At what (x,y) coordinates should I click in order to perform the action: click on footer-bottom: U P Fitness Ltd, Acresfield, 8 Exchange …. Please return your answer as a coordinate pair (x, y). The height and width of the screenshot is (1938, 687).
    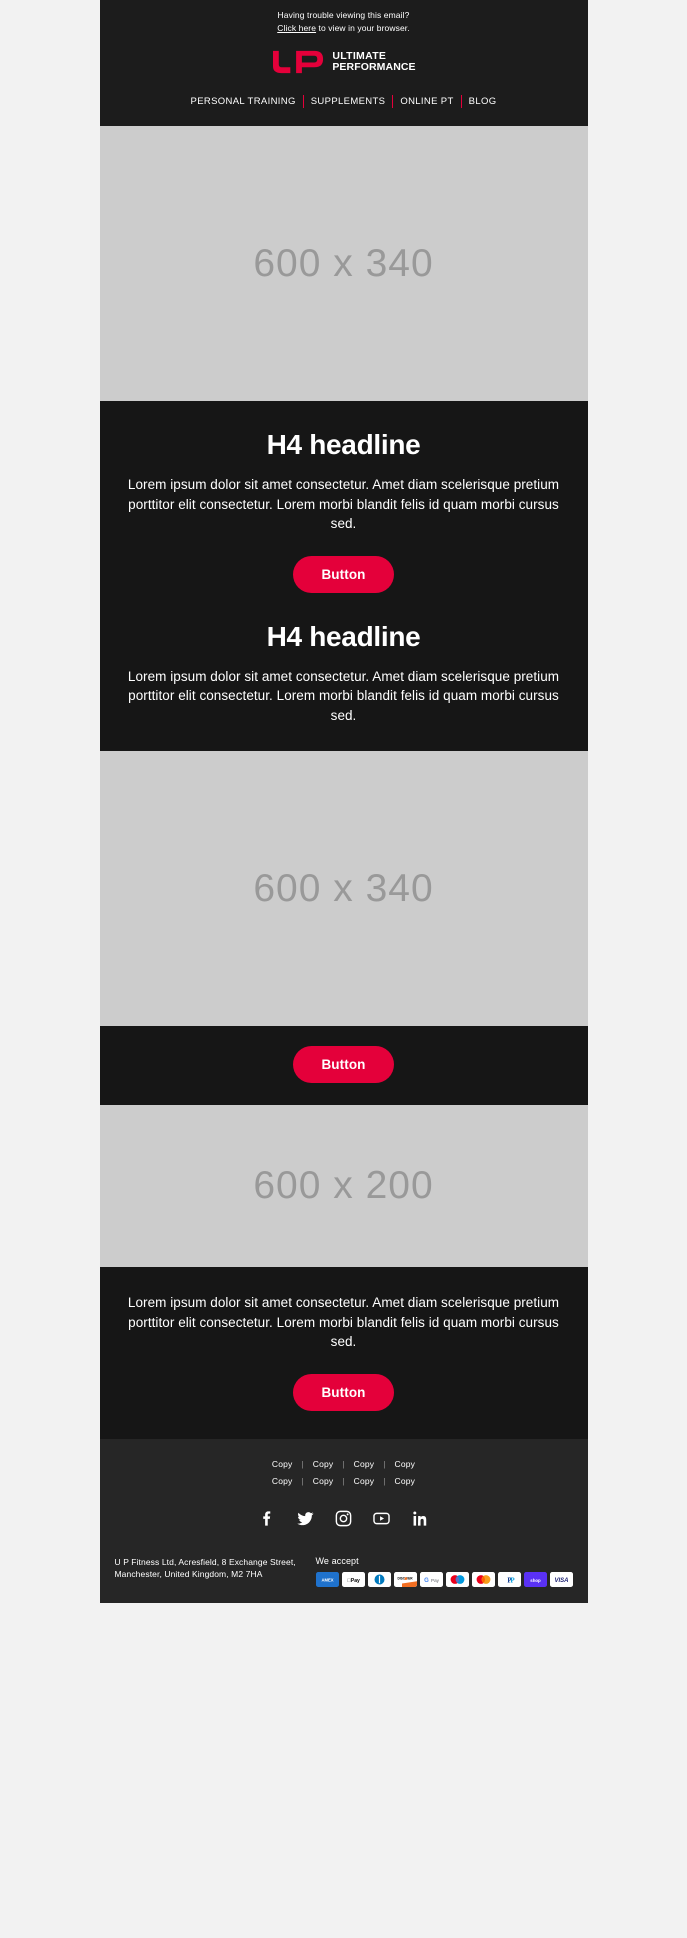
    Looking at the image, I should click on (344, 1574).